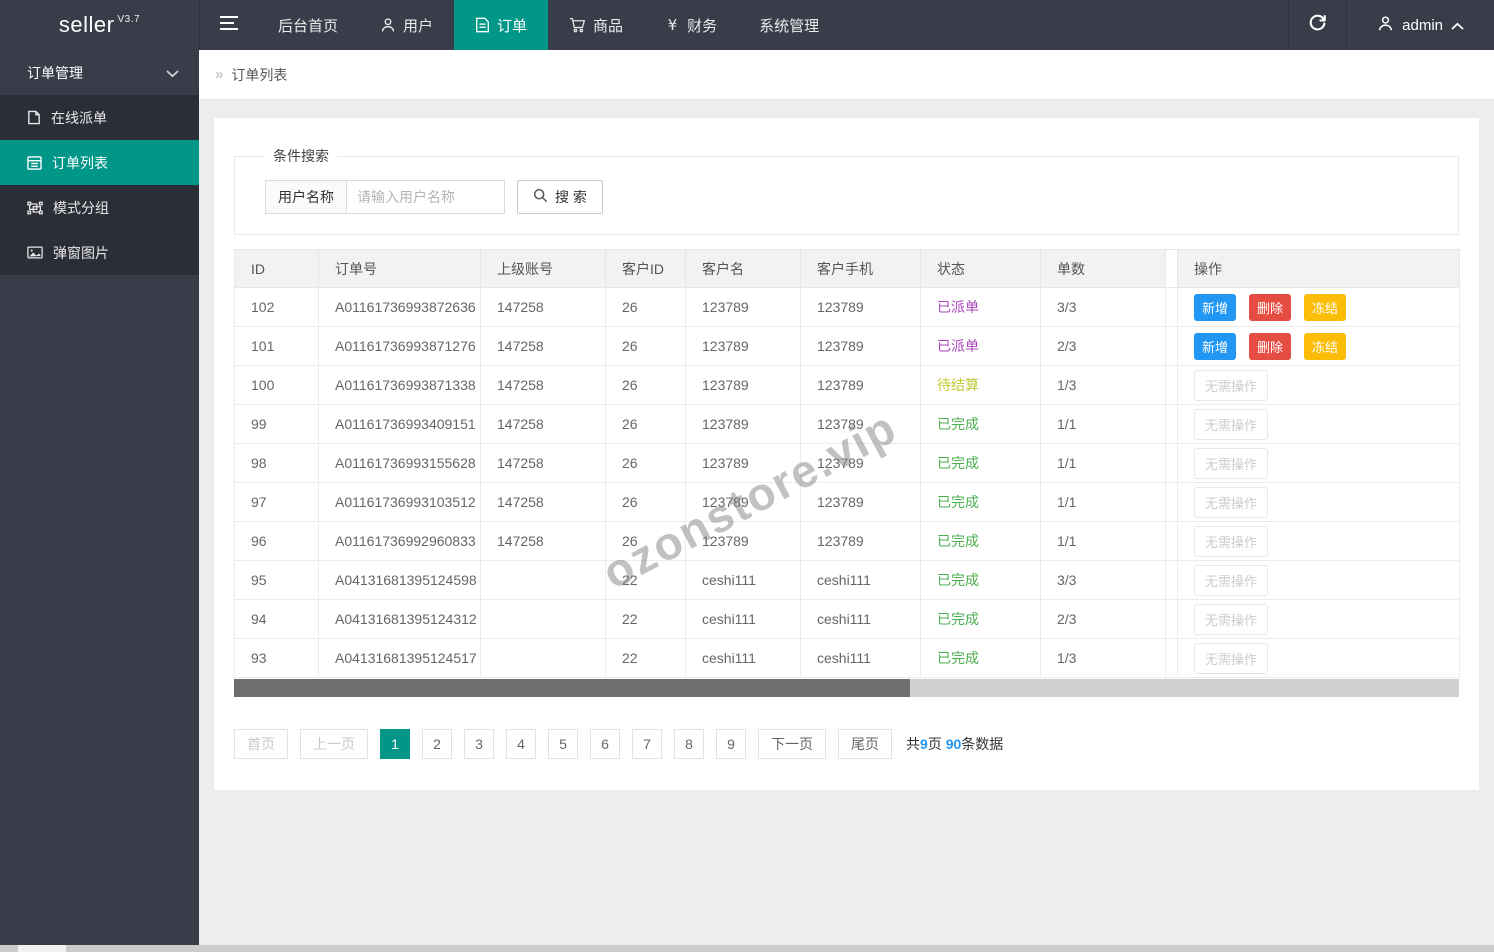 This screenshot has width=1494, height=952. What do you see at coordinates (647, 744) in the screenshot?
I see `page-button-7: 7` at bounding box center [647, 744].